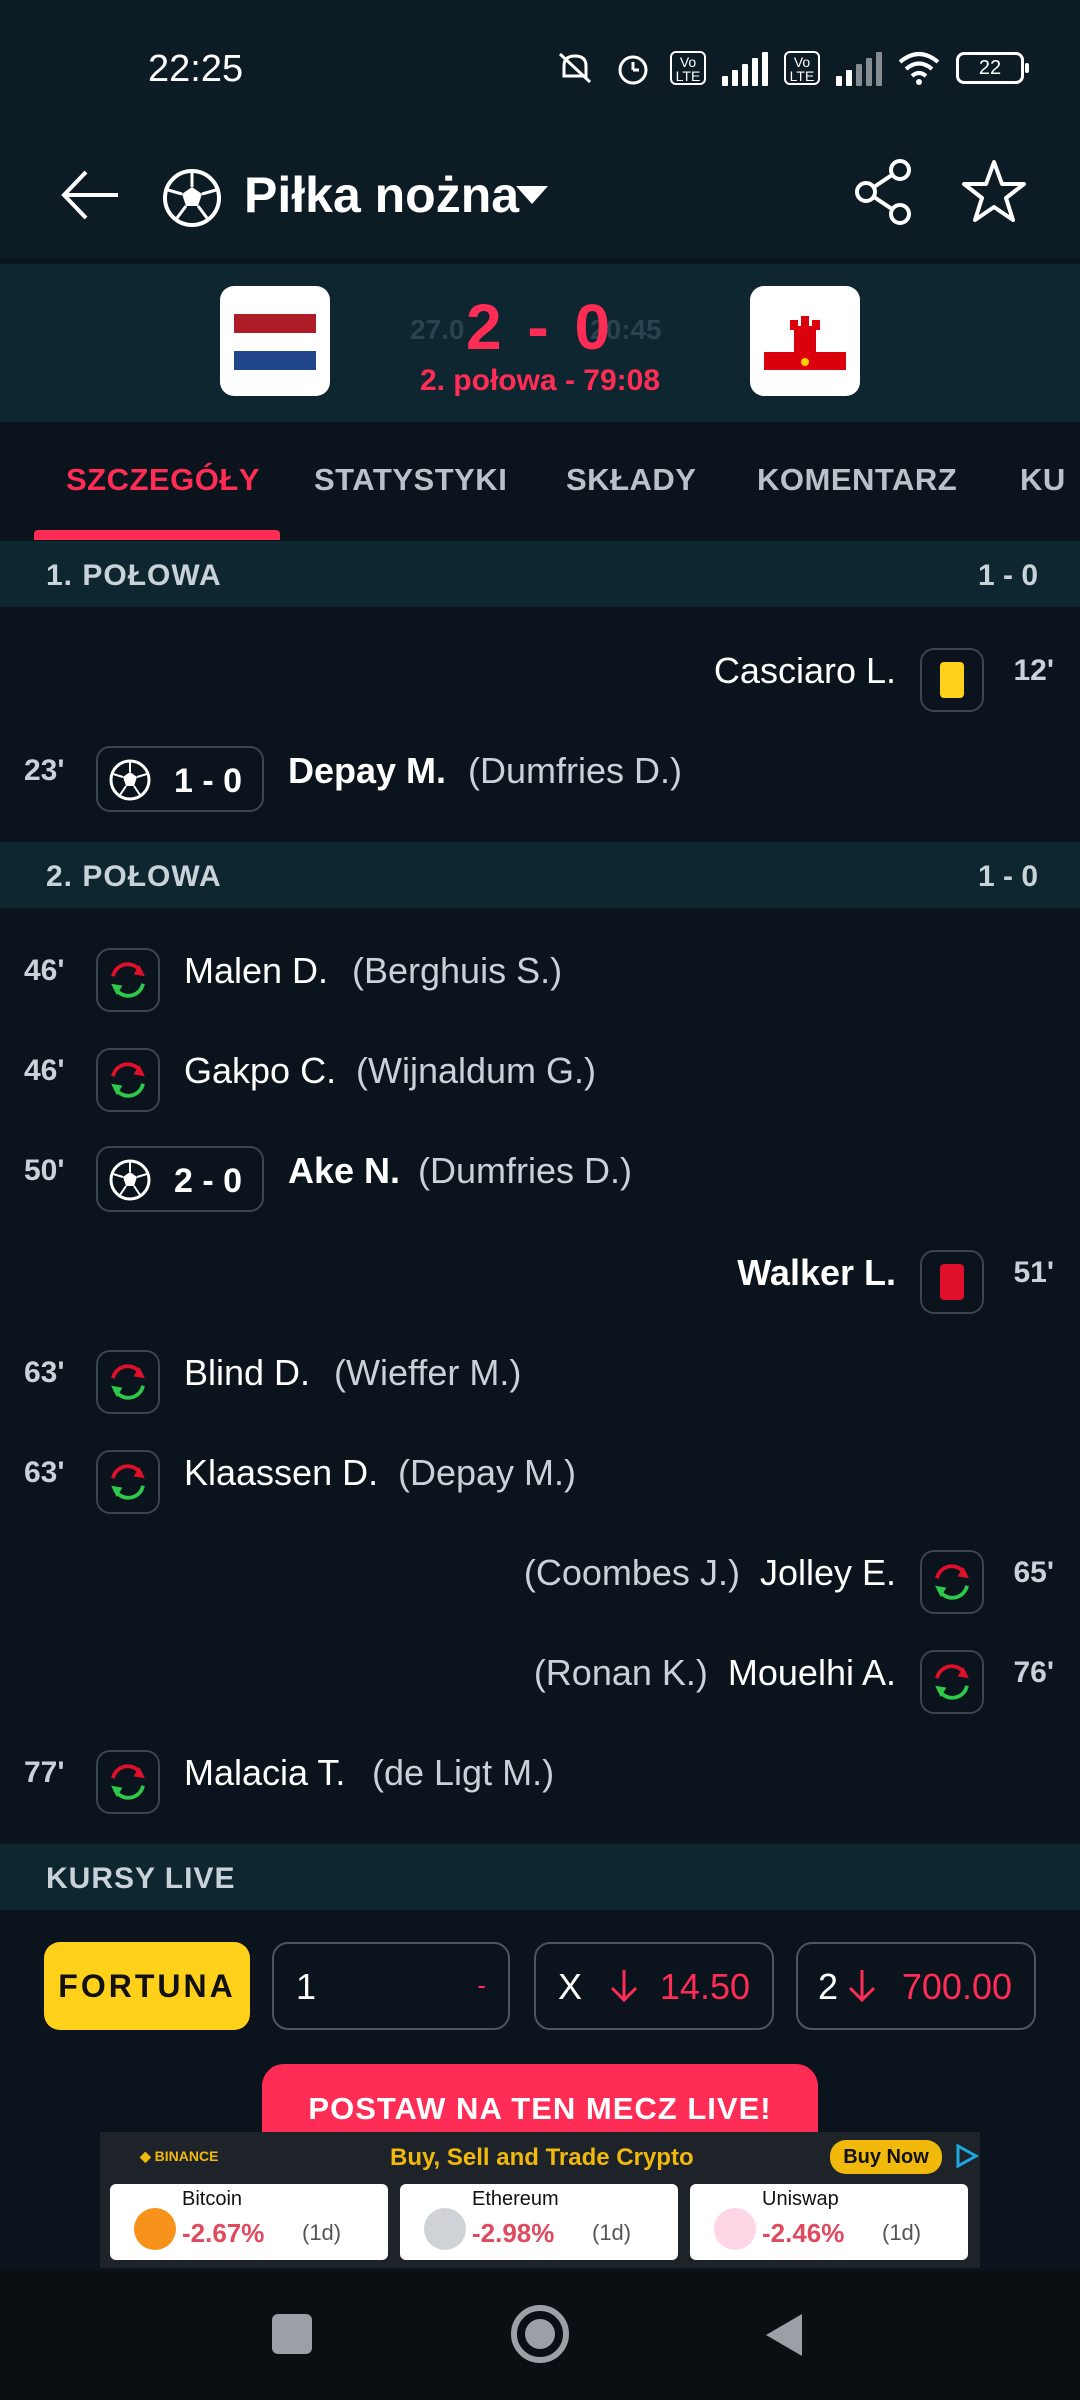 This screenshot has width=1080, height=2400. What do you see at coordinates (884, 192) in the screenshot?
I see `share-icon` at bounding box center [884, 192].